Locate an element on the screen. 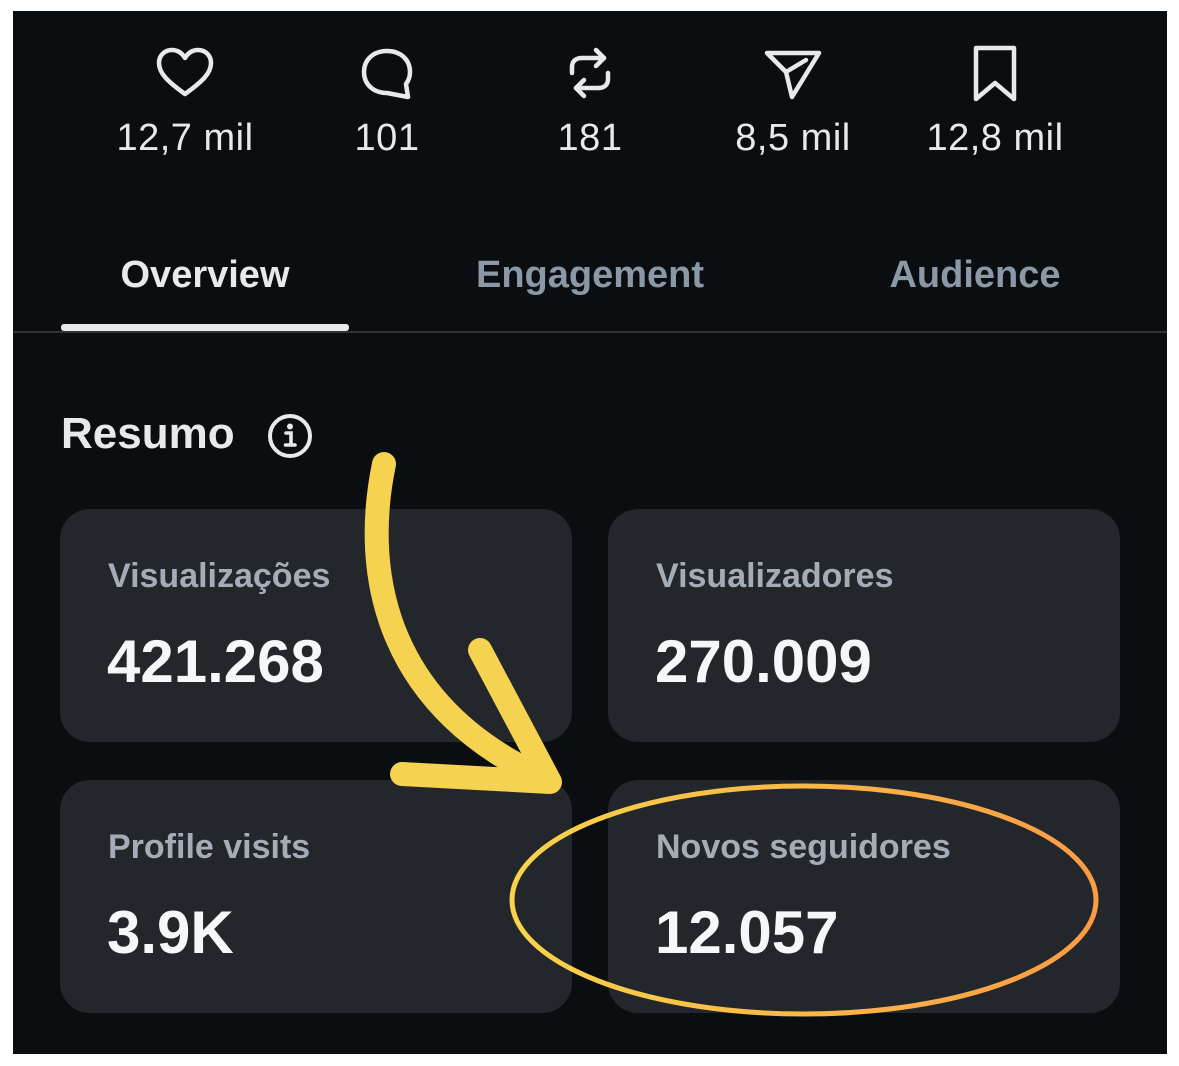 This screenshot has height=1066, width=1179. analytics-tabs: Overview Engagement Audience is located at coordinates (590, 284).